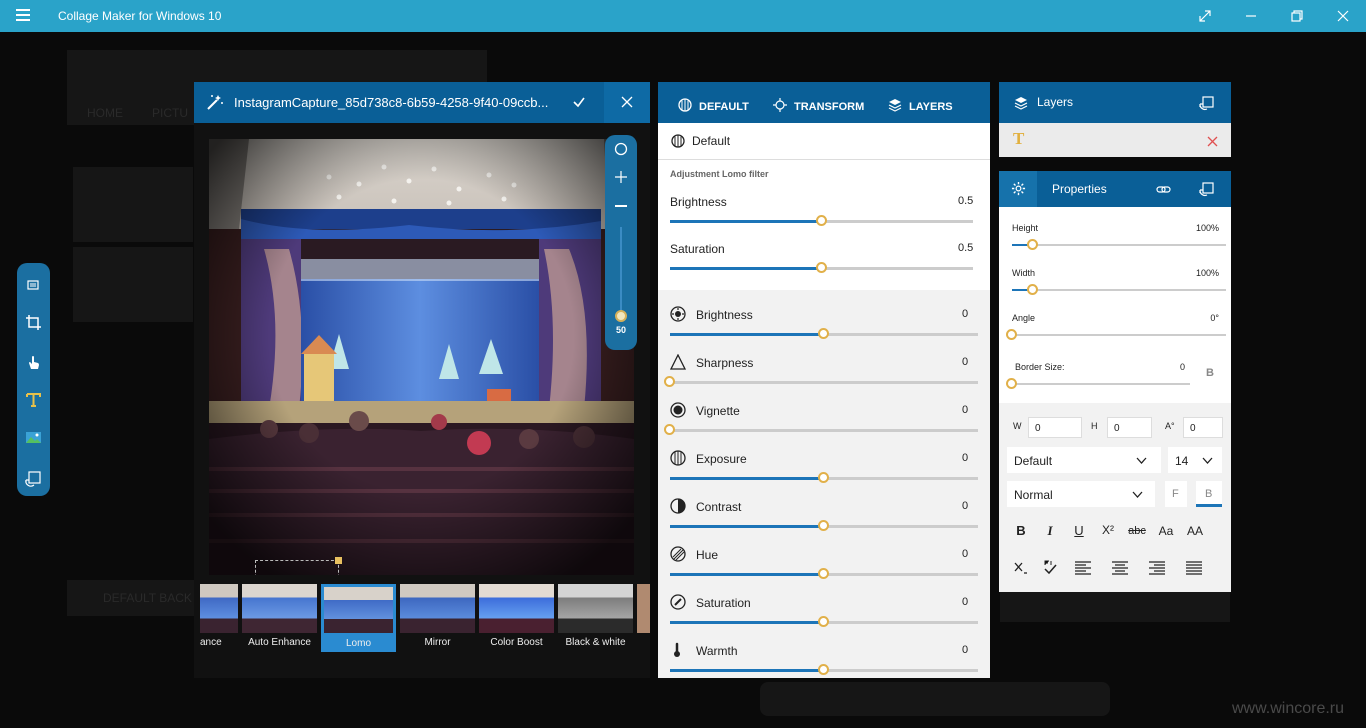  Describe the element at coordinates (821, 267) in the screenshot. I see `lomo-saturation-knob` at that location.